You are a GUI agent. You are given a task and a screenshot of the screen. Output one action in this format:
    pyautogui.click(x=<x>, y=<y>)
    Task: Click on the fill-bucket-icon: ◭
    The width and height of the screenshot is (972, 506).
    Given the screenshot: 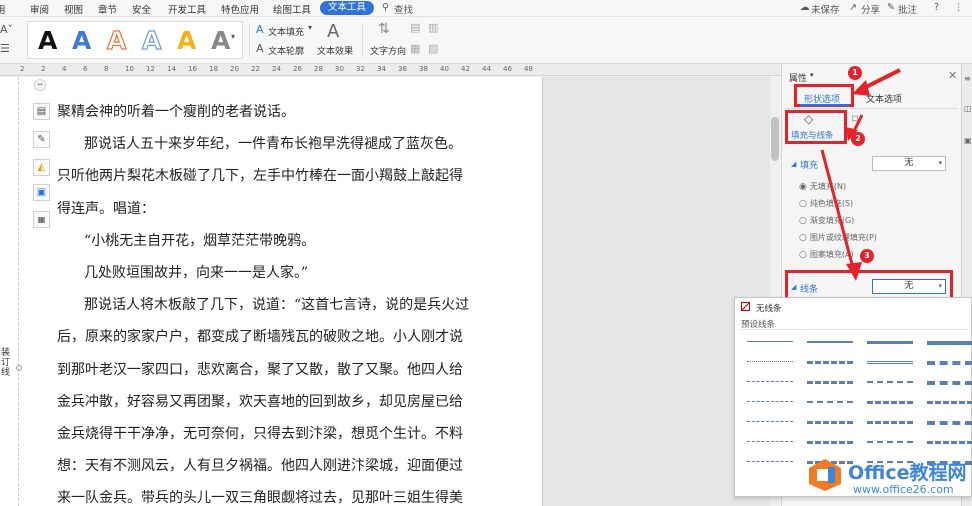 What is the action you would take?
    pyautogui.click(x=41, y=167)
    